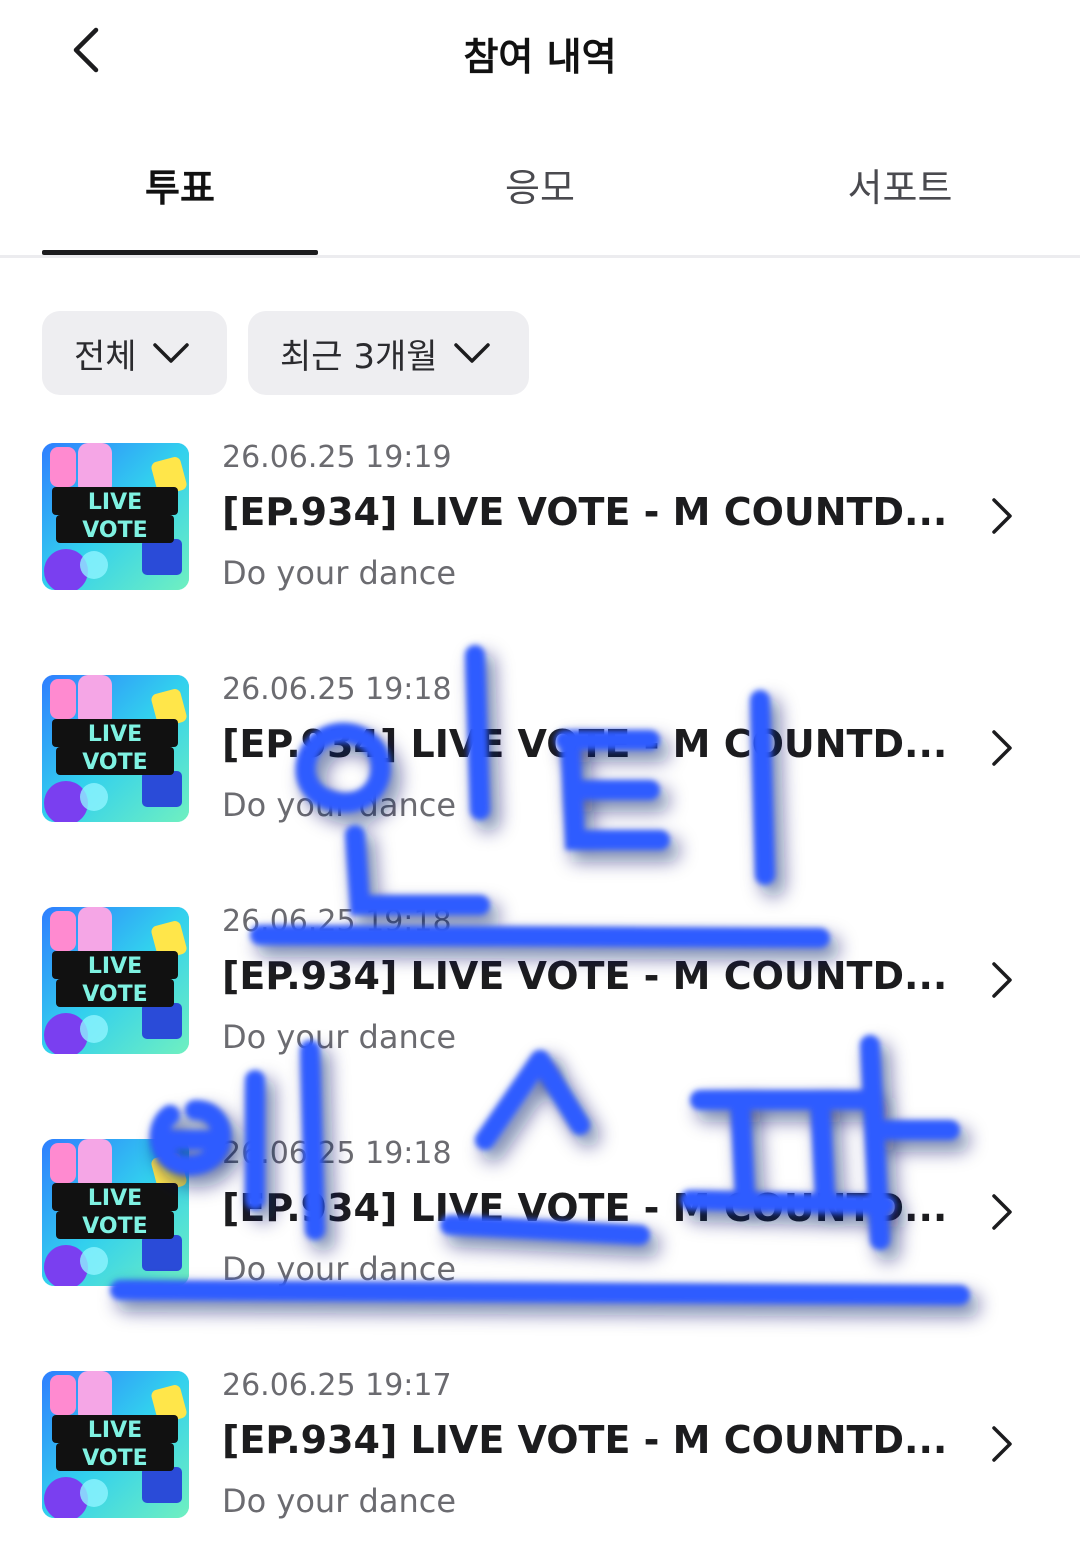 This screenshot has height=1551, width=1080. I want to click on tab-vote: 투표, so click(180, 197).